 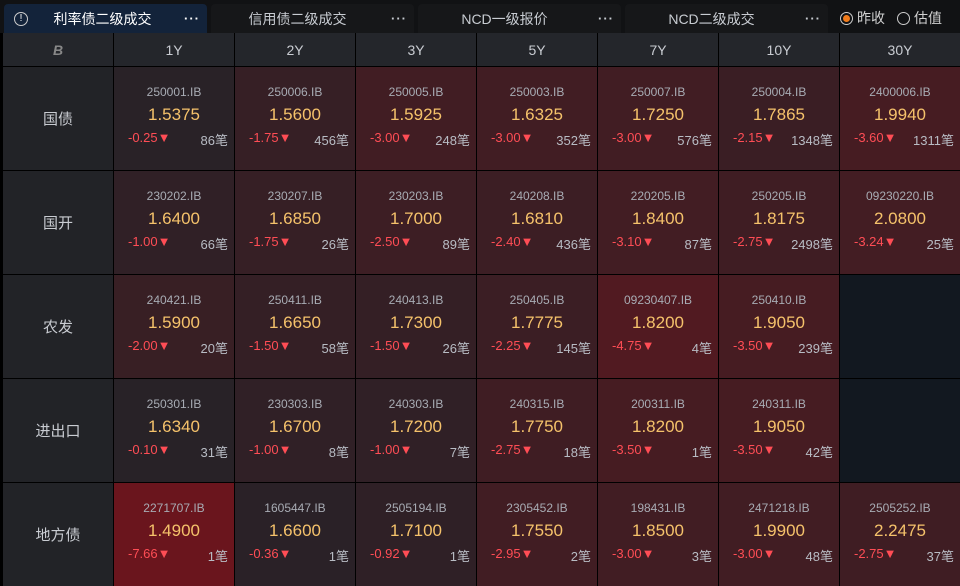 What do you see at coordinates (174, 300) in the screenshot?
I see `bond-code: 240421.IB` at bounding box center [174, 300].